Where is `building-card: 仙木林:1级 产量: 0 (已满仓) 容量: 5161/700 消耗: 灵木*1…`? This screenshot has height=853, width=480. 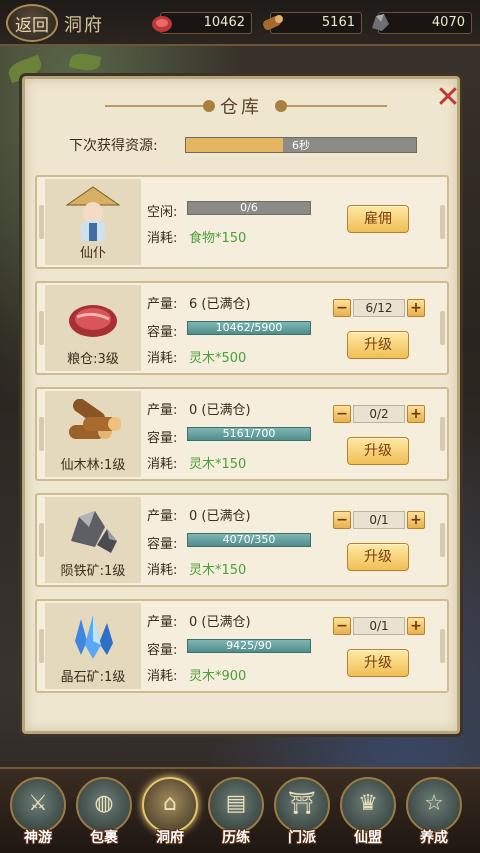 building-card: 仙木林:1级 产量: 0 (已满仓) 容量: 5161/700 消耗: 灵木*1… is located at coordinates (242, 434).